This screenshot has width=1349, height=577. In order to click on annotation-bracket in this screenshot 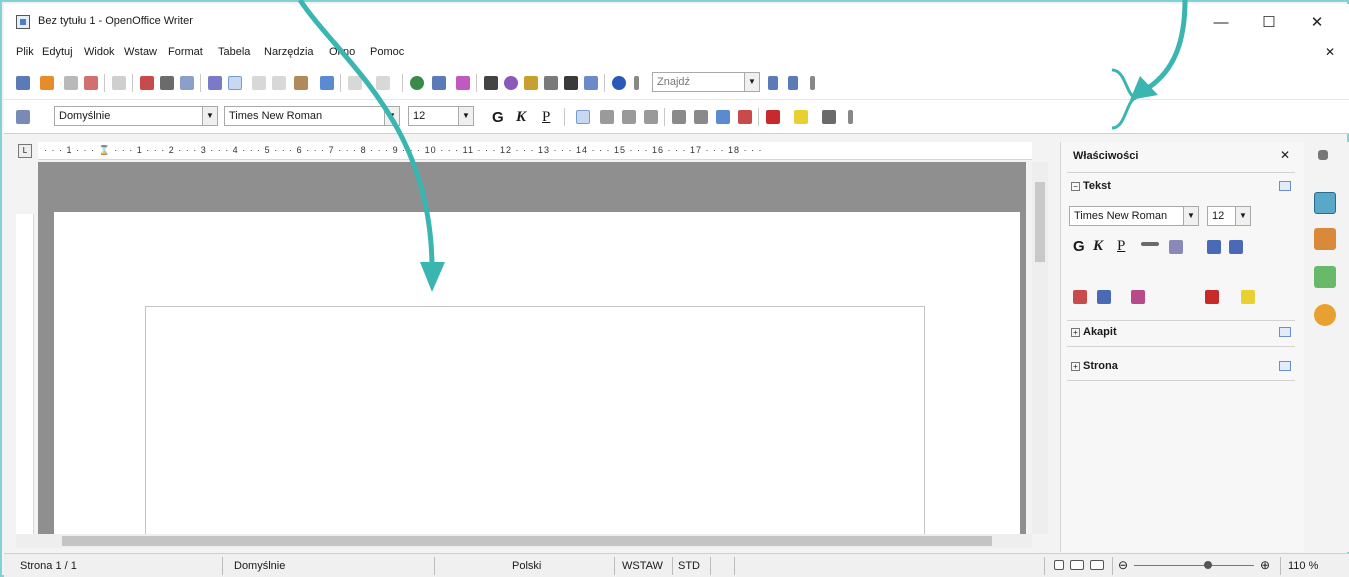, I will do `click(1124, 99)`.